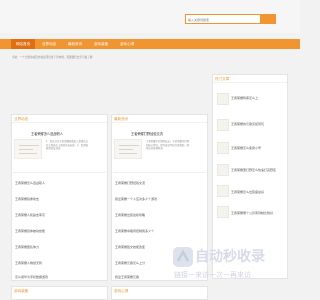  What do you see at coordinates (30, 183) in the screenshot?
I see `list-item: 王者荣耀怎么选战职人` at bounding box center [30, 183].